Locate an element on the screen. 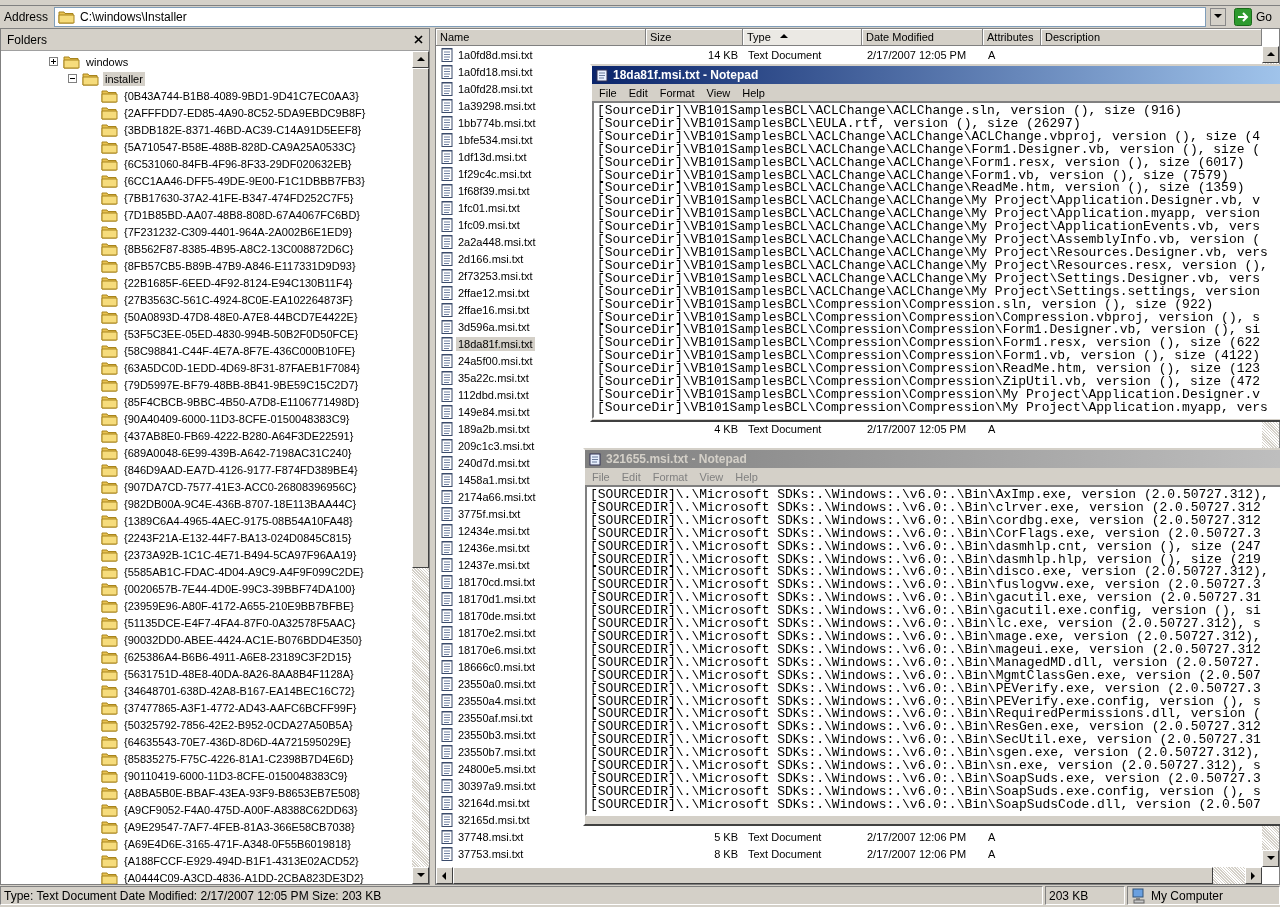 The height and width of the screenshot is (907, 1280). scroll-down-button is located at coordinates (420, 876).